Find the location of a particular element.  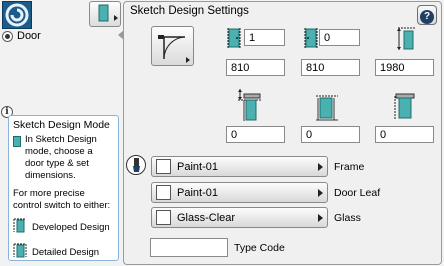

detailed-design-icon is located at coordinates (20, 252).